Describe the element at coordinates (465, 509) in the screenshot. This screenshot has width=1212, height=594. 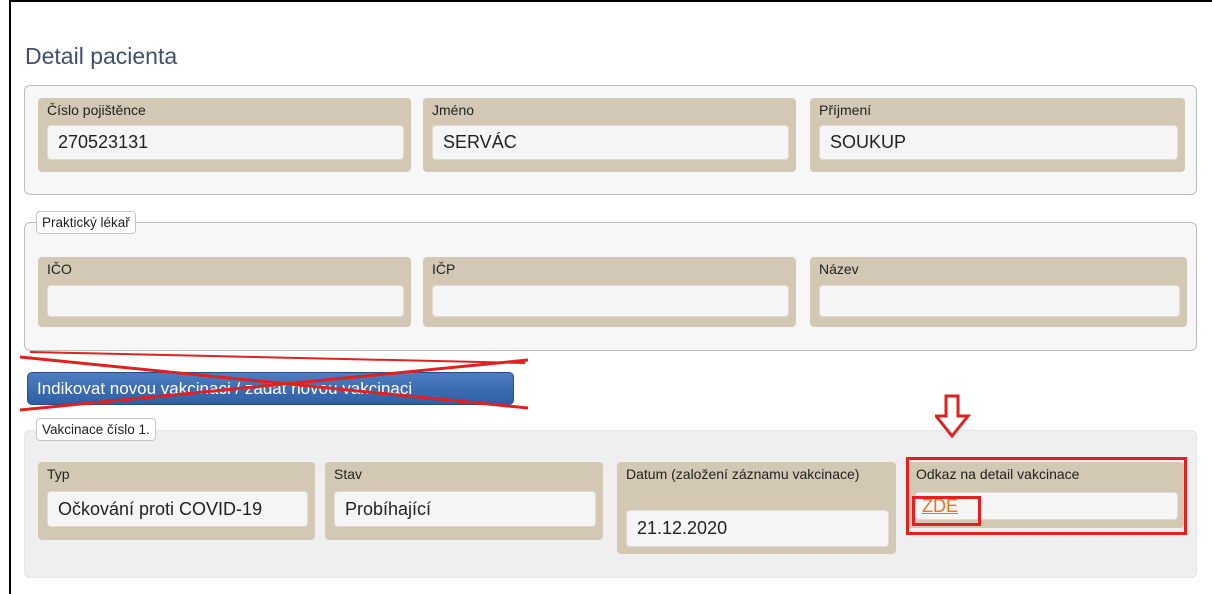
I see `vaccination-status-input: Probíhající` at that location.